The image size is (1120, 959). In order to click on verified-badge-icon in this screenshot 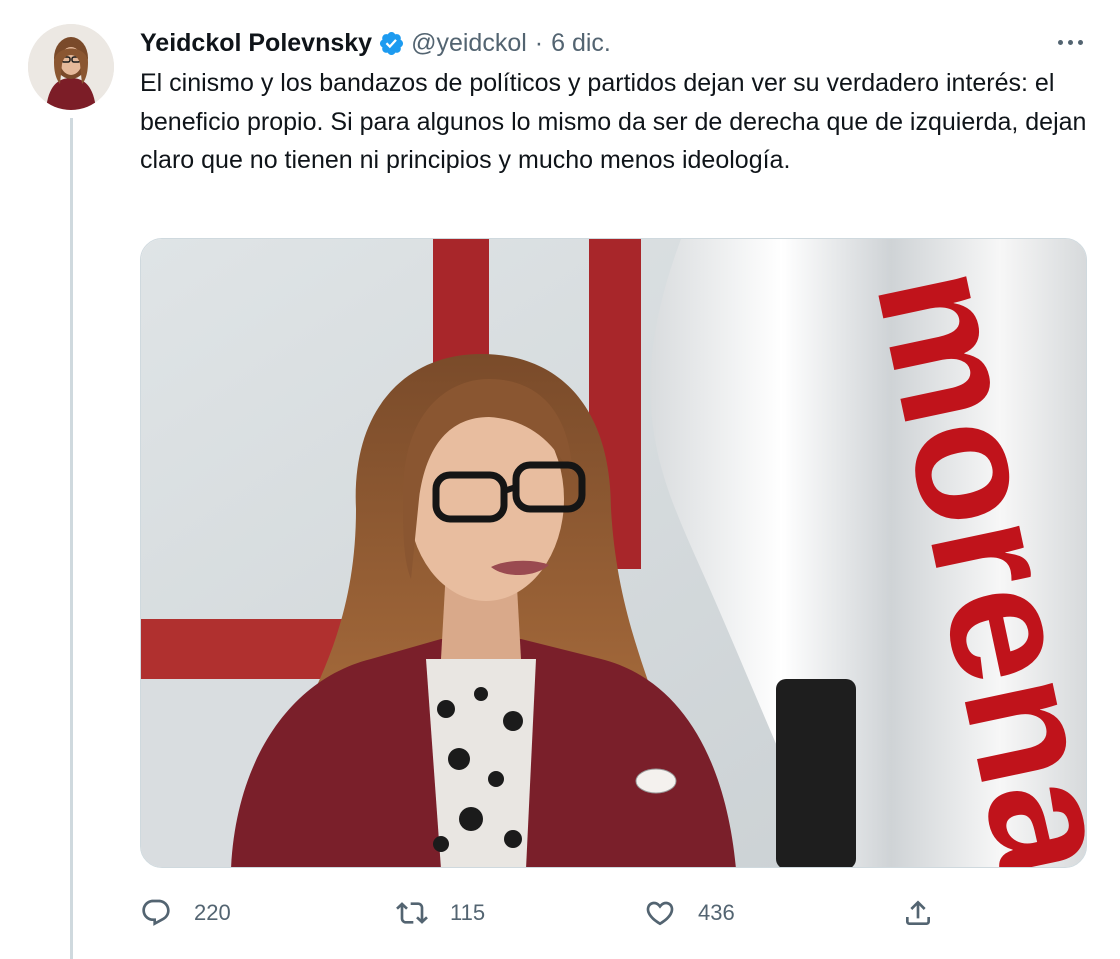, I will do `click(391, 43)`.